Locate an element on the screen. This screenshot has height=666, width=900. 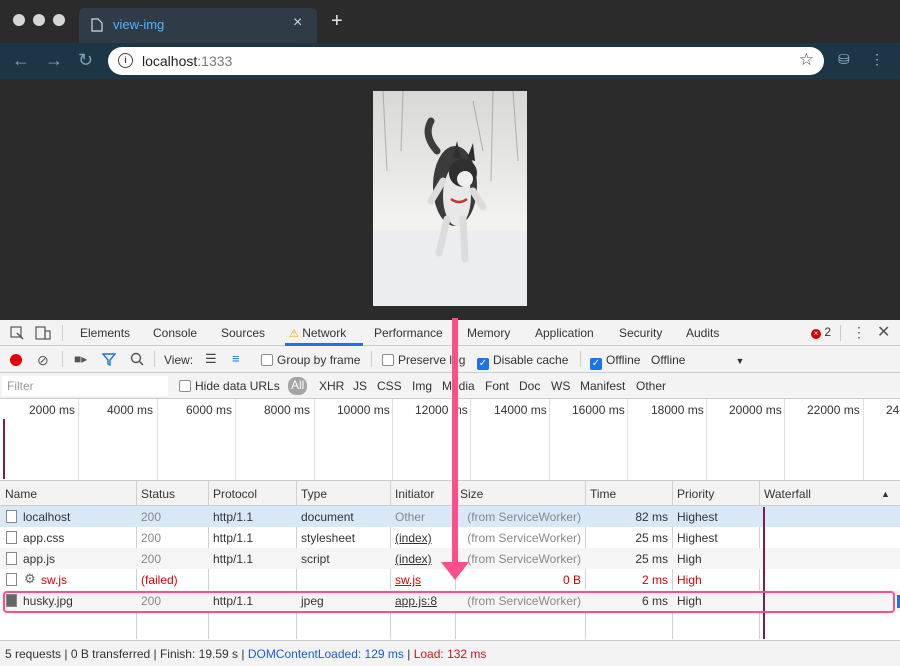
inspect-element-icon is located at coordinates (17, 333).